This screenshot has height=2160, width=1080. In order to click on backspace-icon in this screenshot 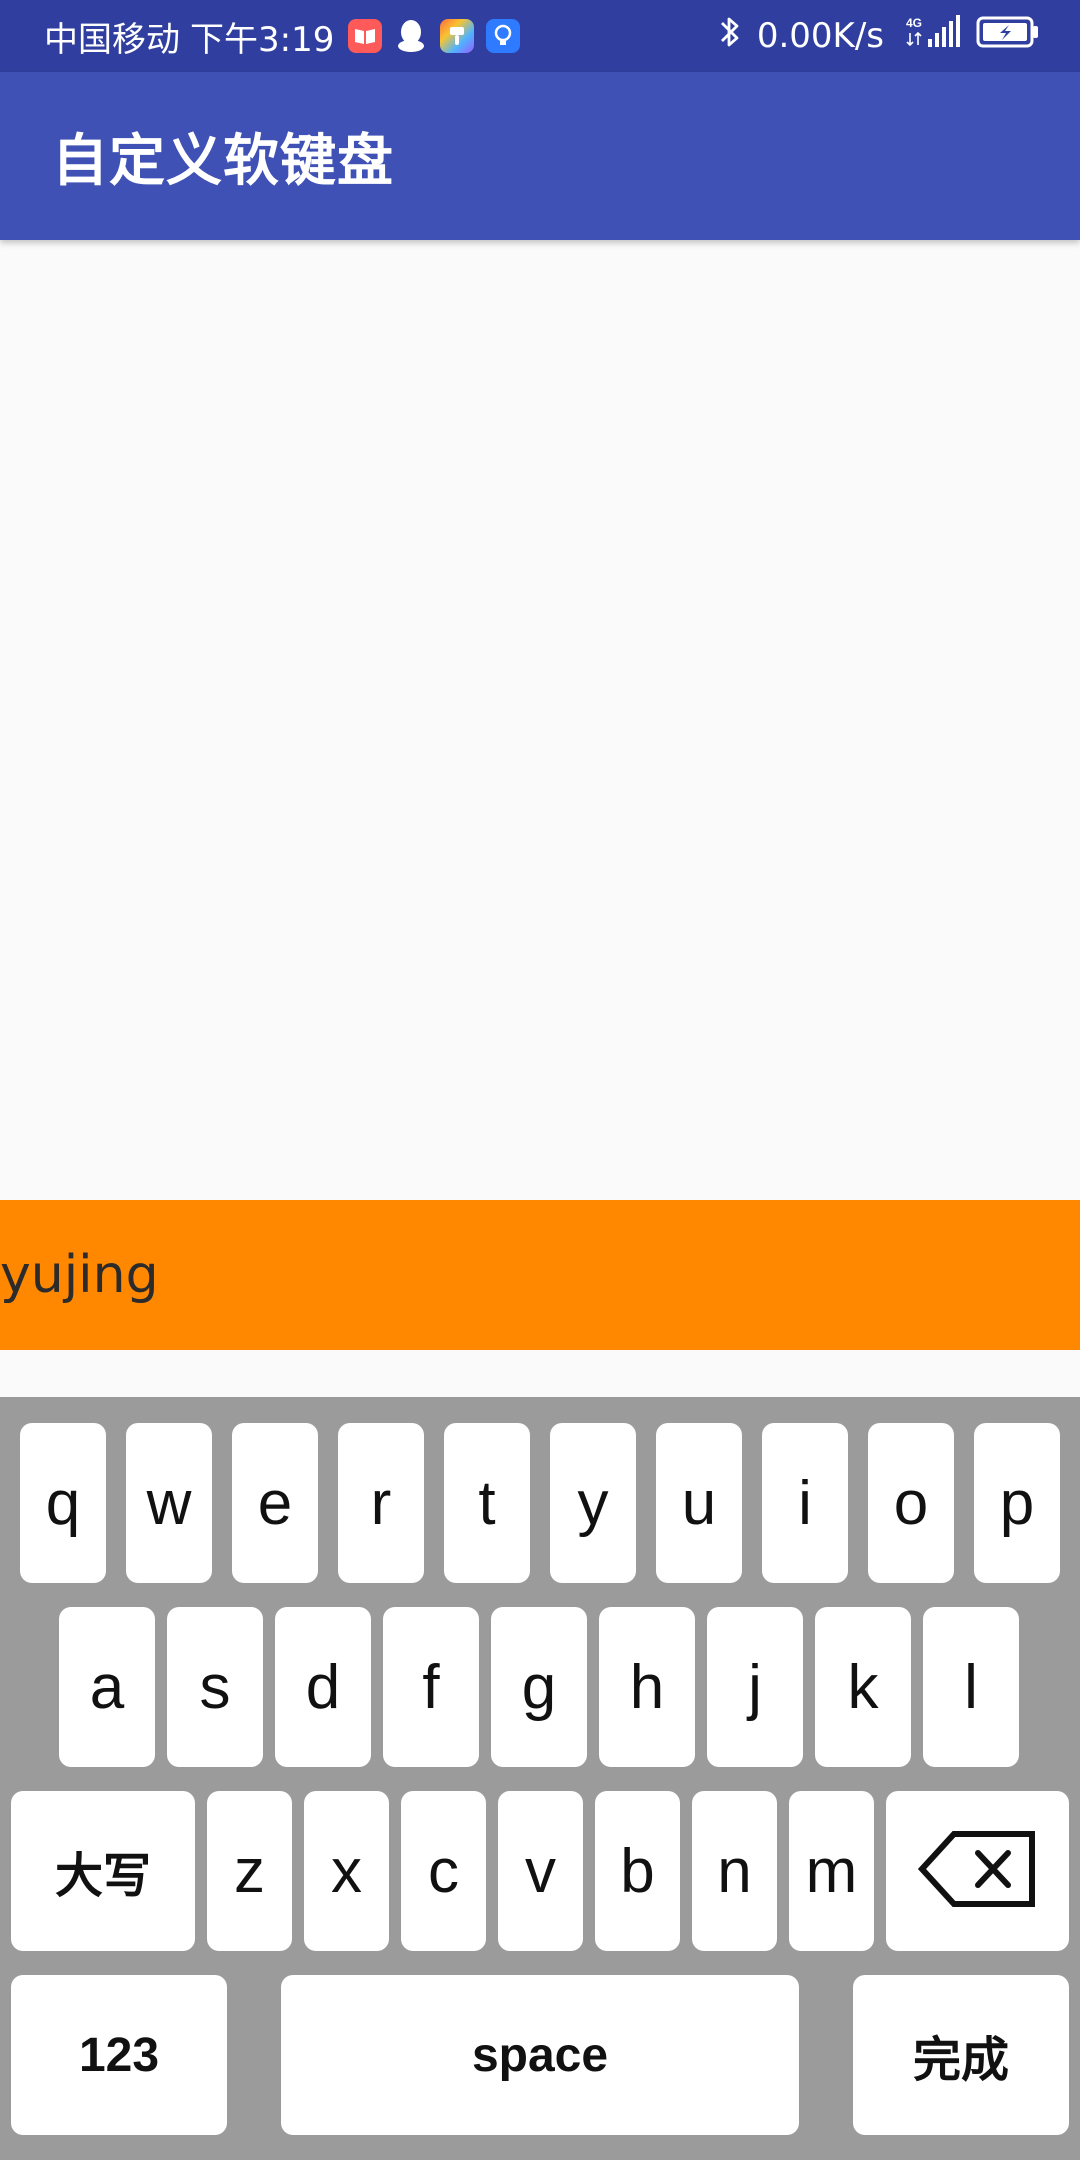, I will do `click(977, 1871)`.